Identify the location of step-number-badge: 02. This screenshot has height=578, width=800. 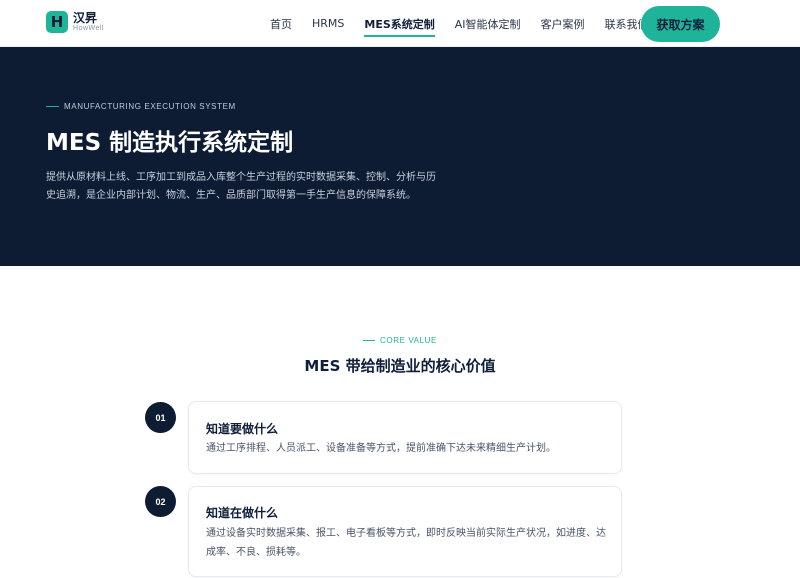
(160, 501).